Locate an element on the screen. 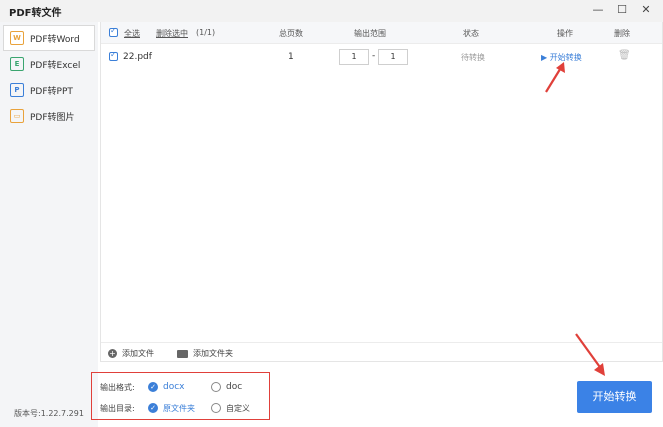  sidebar-item-label: PDF转Excel is located at coordinates (55, 65).